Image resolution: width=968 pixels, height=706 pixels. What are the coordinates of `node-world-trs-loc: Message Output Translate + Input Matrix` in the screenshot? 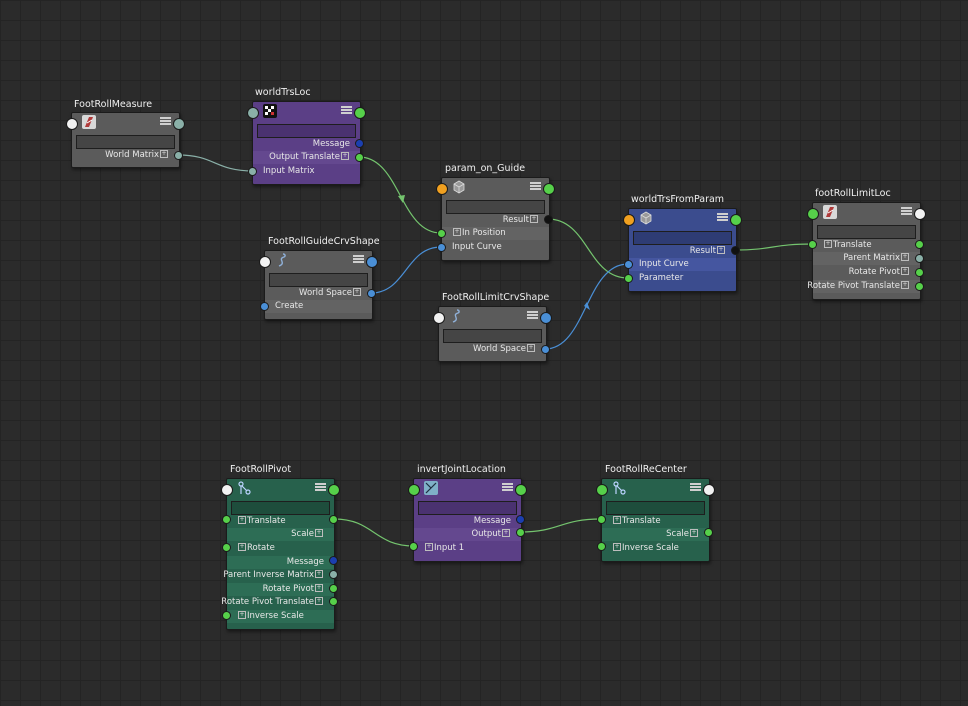 It's located at (306, 143).